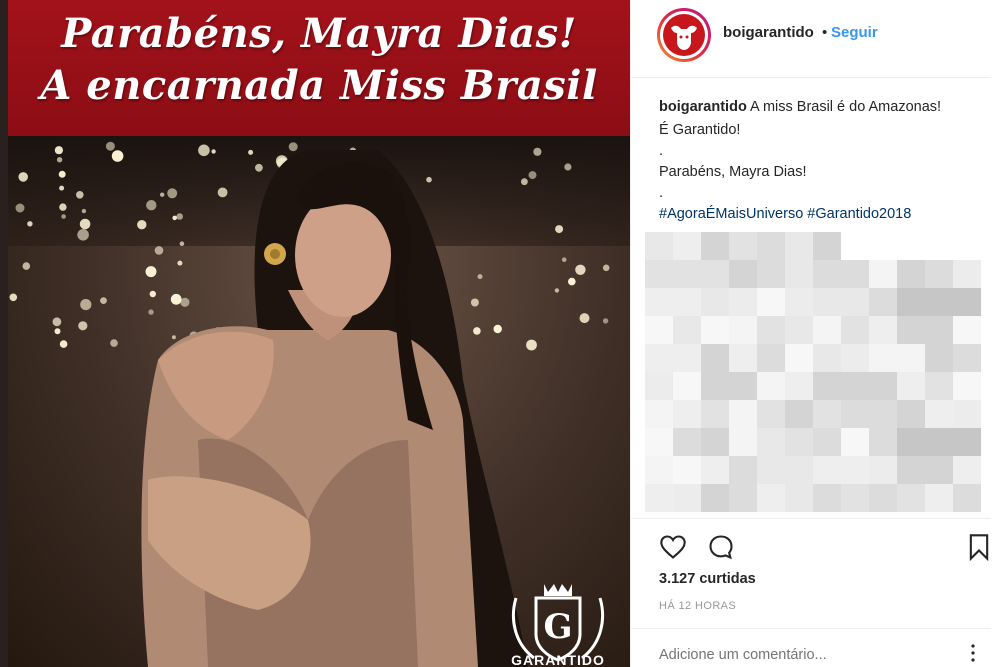 The image size is (1000, 667). Describe the element at coordinates (319, 33) in the screenshot. I see `banner-title-line1: Parabéns, Mayra Dias!` at that location.